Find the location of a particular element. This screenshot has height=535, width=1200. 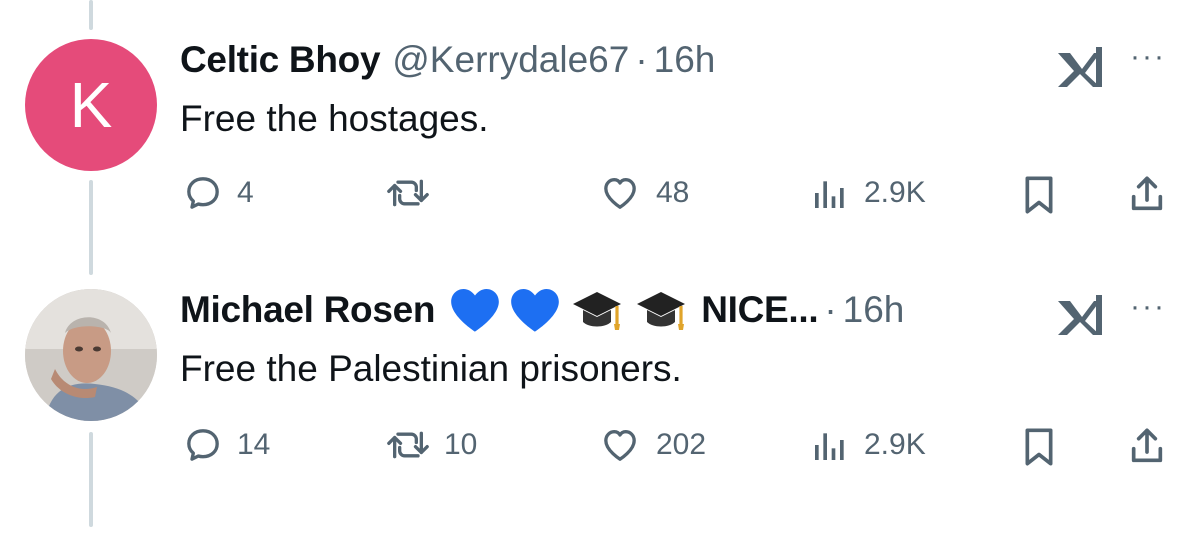

share-button is located at coordinates (1147, 447).